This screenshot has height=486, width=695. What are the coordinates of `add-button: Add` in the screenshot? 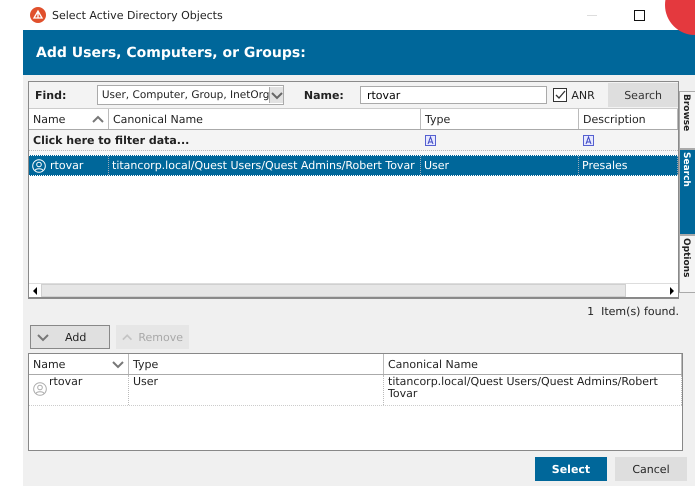 It's located at (70, 337).